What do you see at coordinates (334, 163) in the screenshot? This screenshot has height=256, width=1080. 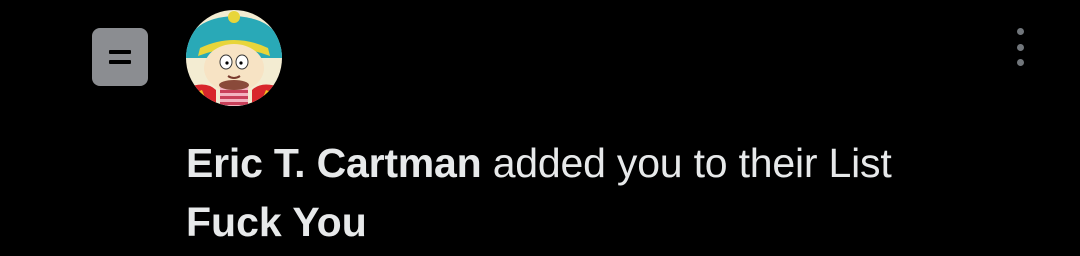 I see `user-name-link: Eric T. Cartman` at bounding box center [334, 163].